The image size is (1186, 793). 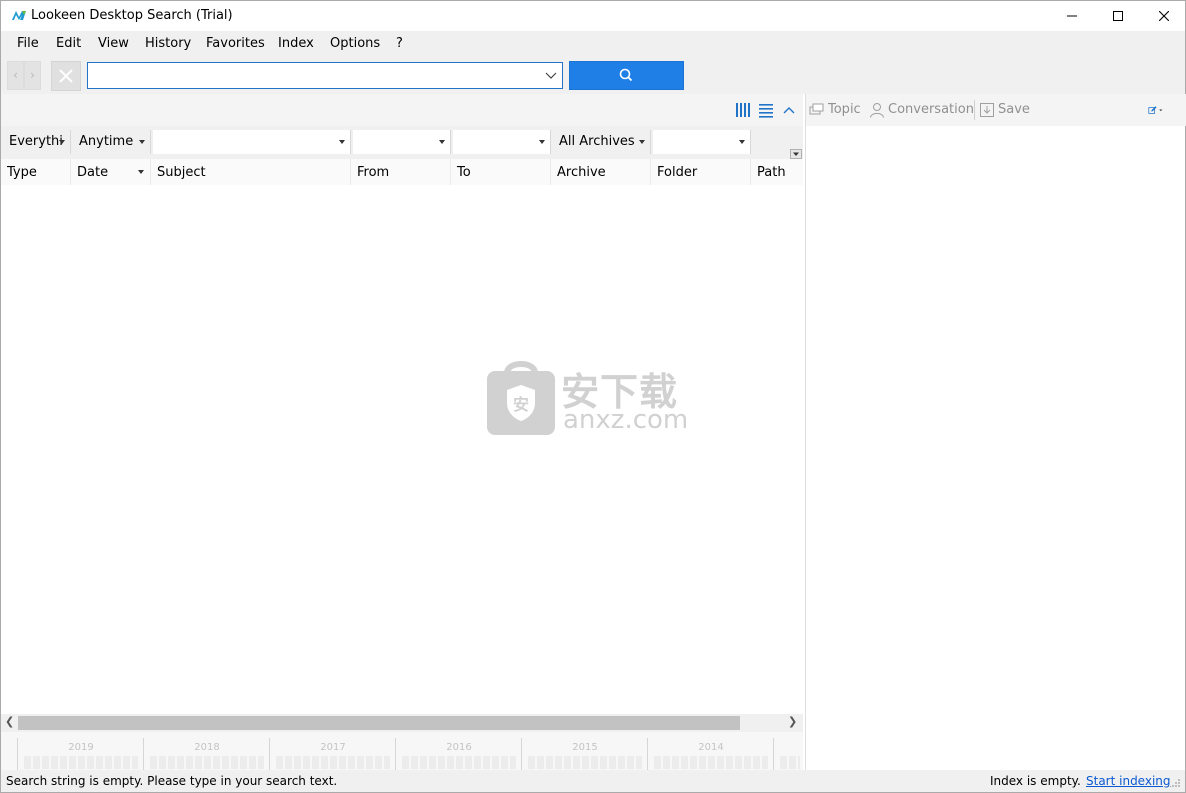 I want to click on filter-type: Everythin, so click(x=37, y=142).